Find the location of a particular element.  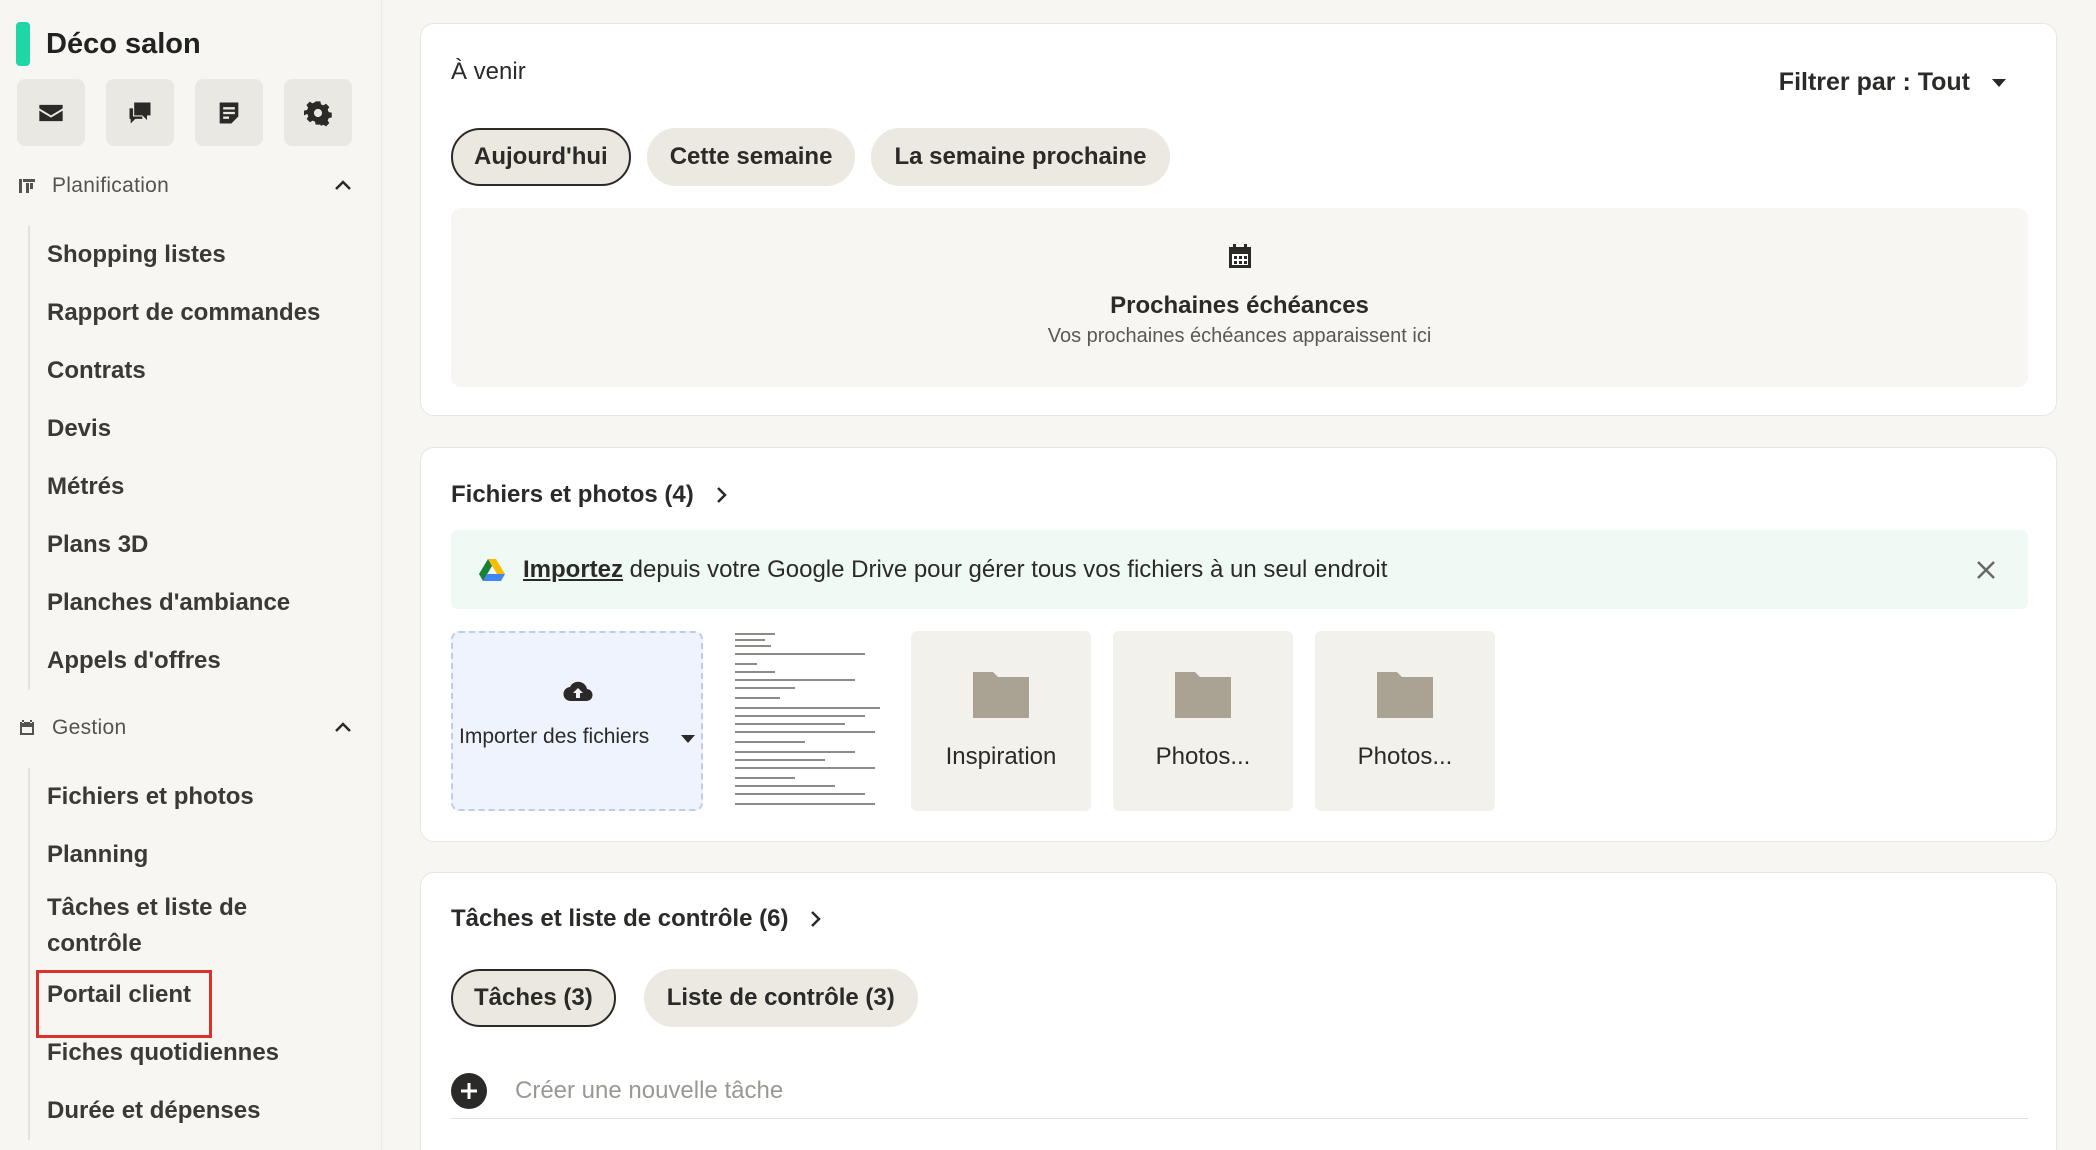

folder-item: Inspiration is located at coordinates (1001, 721).